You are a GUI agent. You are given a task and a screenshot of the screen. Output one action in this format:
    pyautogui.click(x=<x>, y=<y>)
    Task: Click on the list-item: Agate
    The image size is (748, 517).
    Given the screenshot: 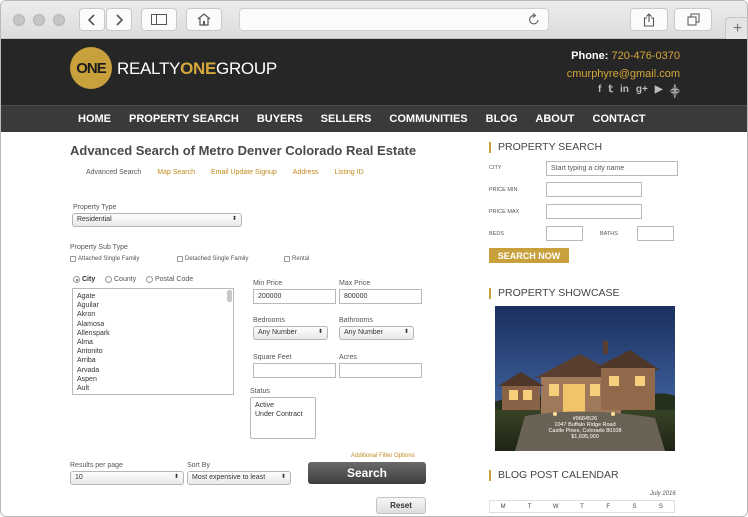 What is the action you would take?
    pyautogui.click(x=153, y=296)
    